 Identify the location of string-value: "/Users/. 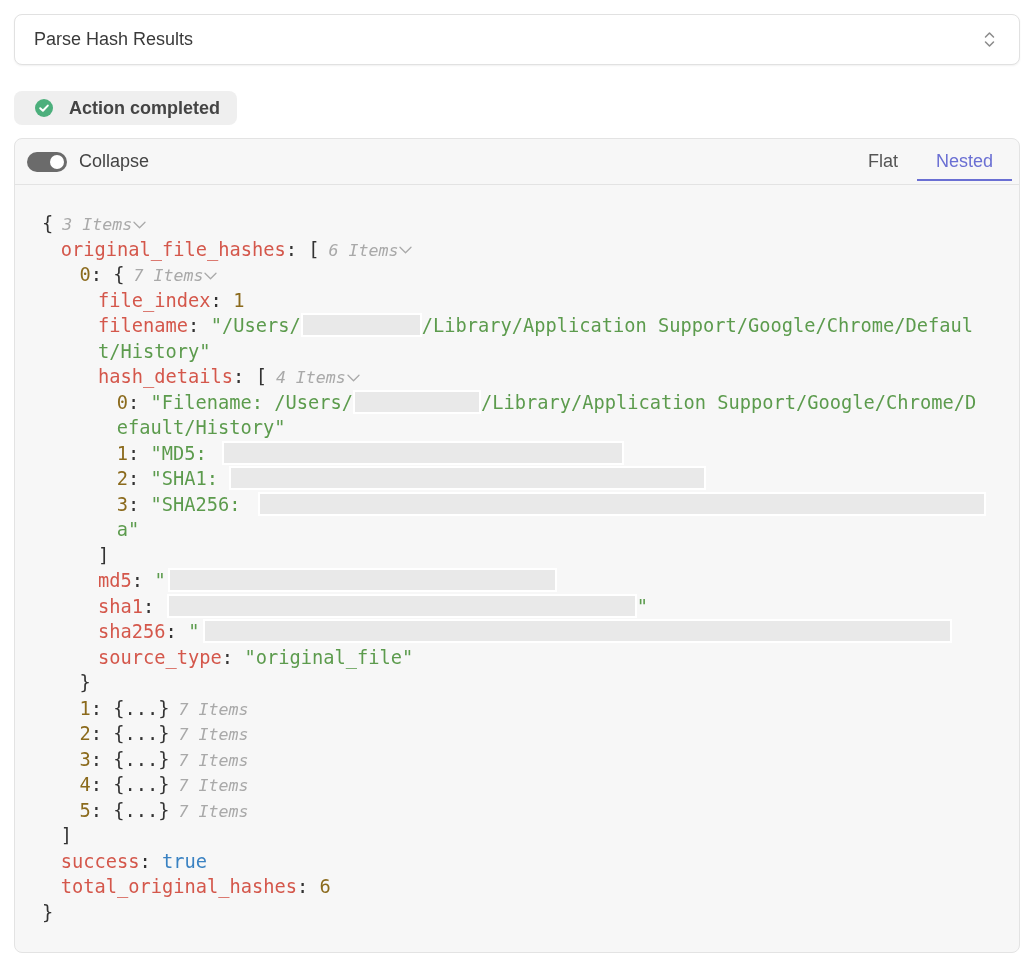
(255, 325).